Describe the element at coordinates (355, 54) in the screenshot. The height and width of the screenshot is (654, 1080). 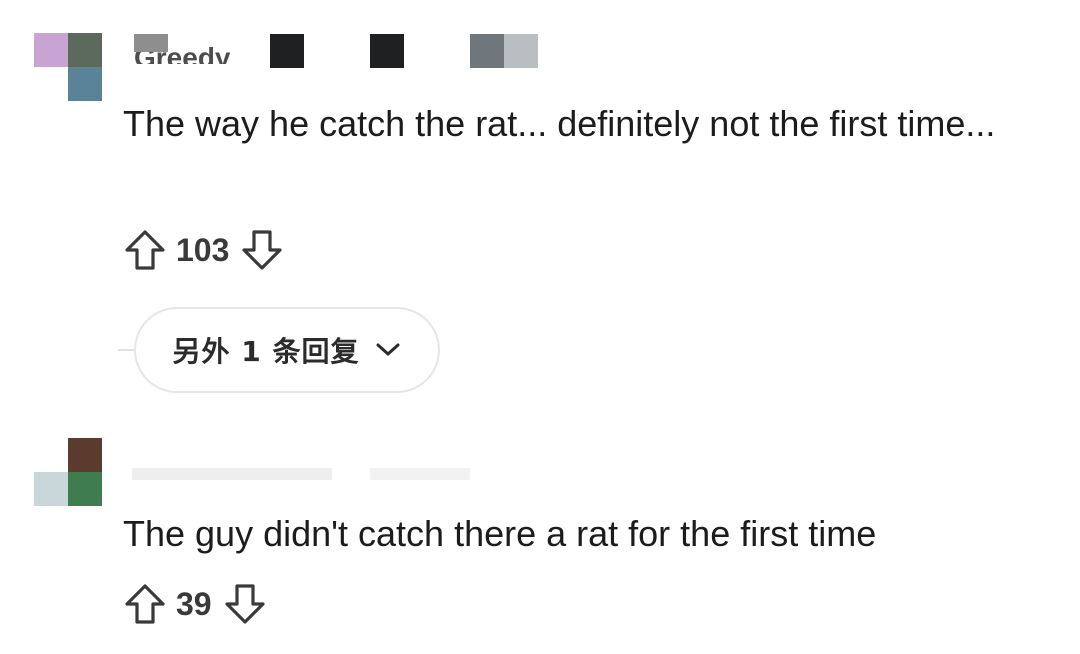
I see `comment-meta: Greedy_` at that location.